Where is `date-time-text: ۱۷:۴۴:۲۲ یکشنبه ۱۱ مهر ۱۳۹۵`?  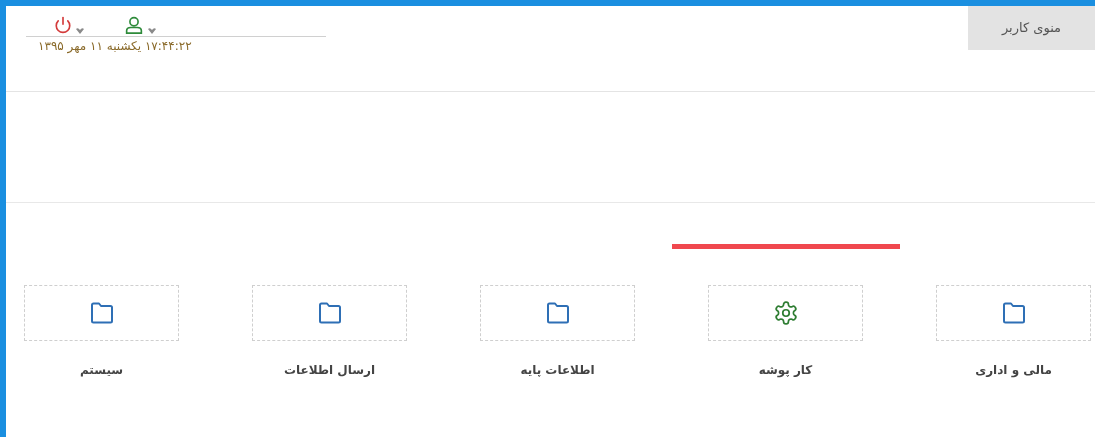 date-time-text: ۱۷:۴۴:۲۲ یکشنبه ۱۱ مهر ۱۳۹۵ is located at coordinates (115, 46).